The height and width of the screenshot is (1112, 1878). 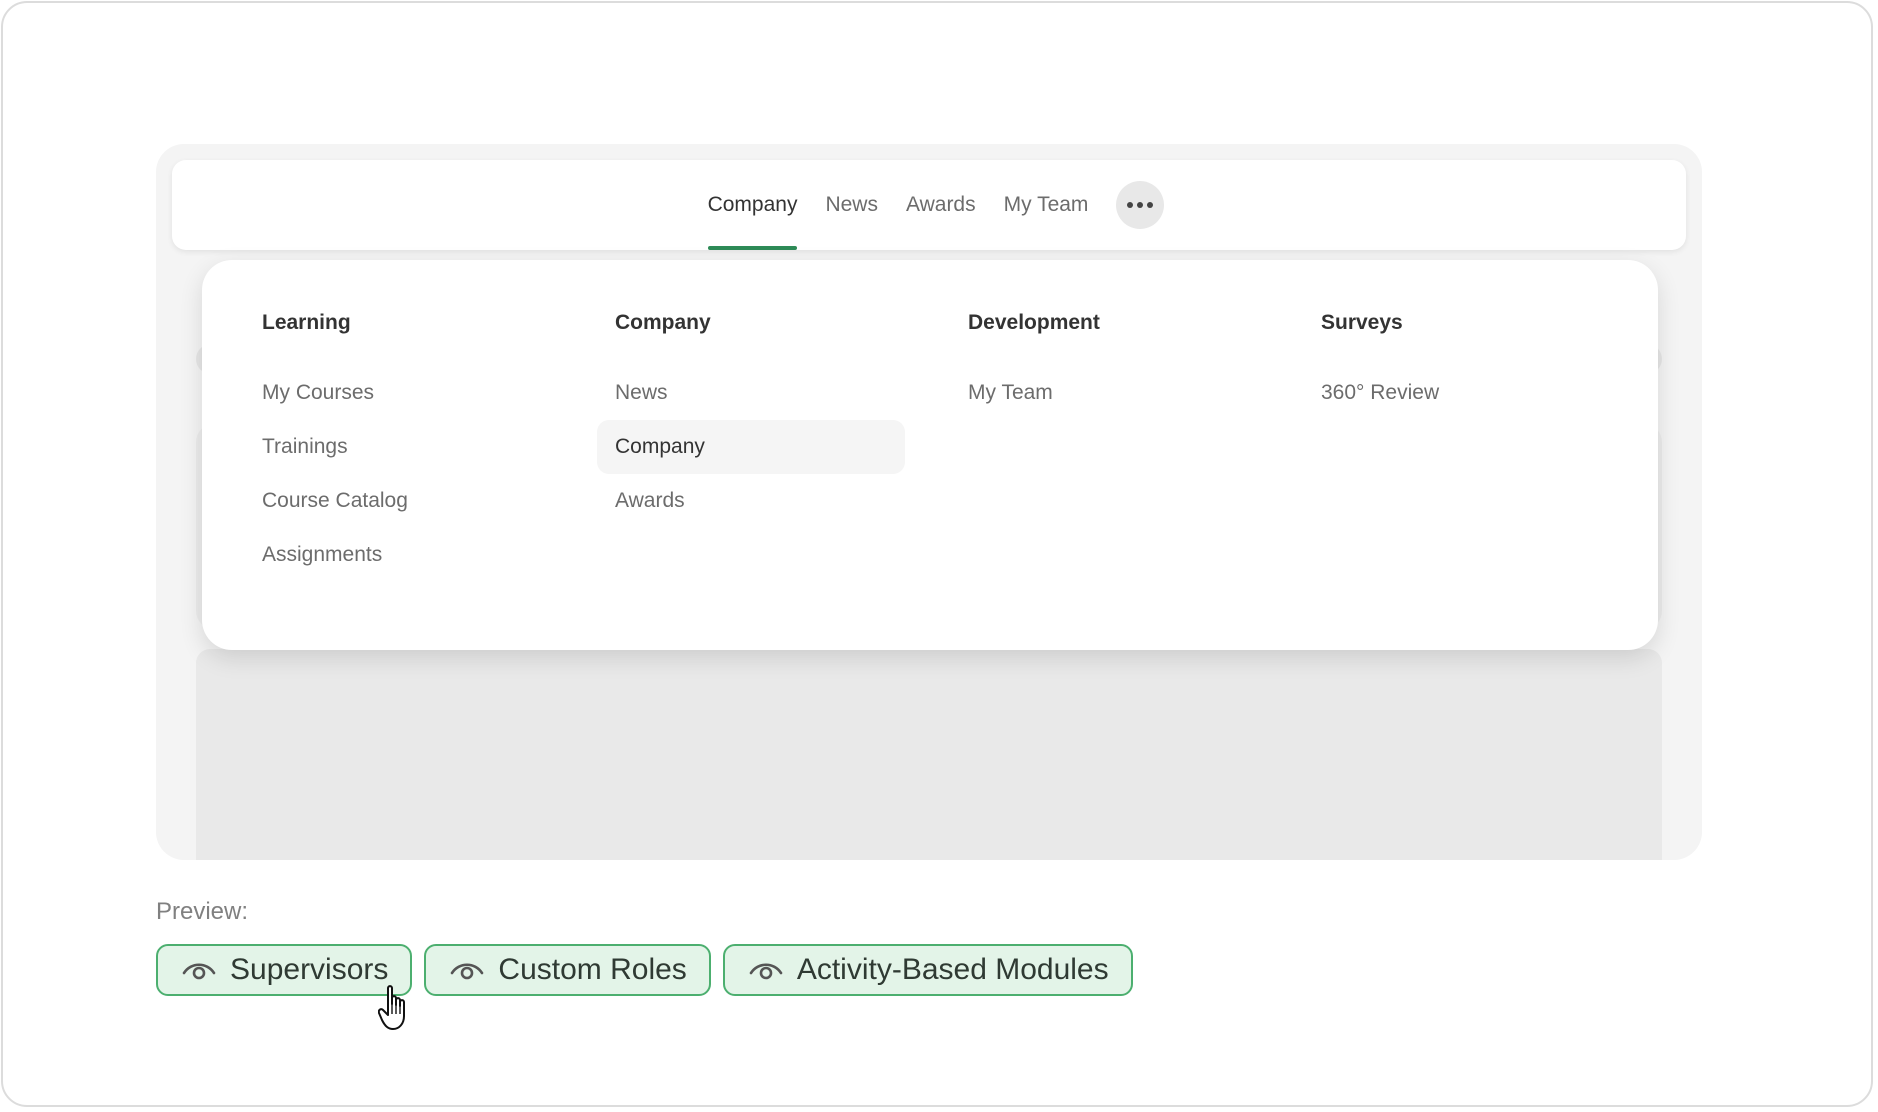 What do you see at coordinates (1362, 322) in the screenshot?
I see `menu-column-heading: Surveys` at bounding box center [1362, 322].